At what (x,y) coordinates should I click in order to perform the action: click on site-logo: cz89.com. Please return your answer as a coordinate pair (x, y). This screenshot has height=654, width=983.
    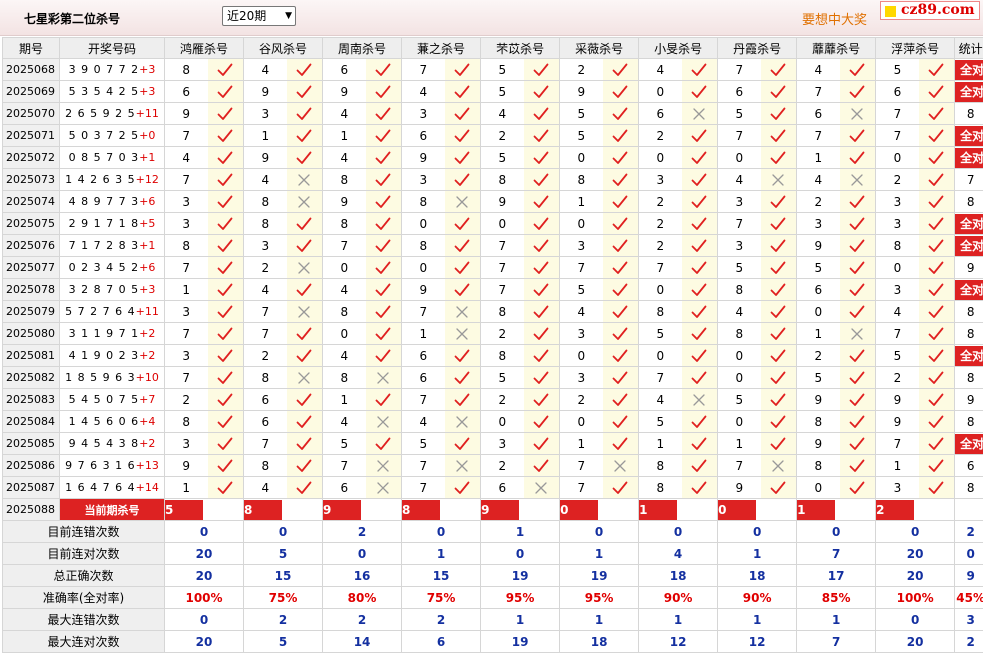
    Looking at the image, I should click on (930, 10).